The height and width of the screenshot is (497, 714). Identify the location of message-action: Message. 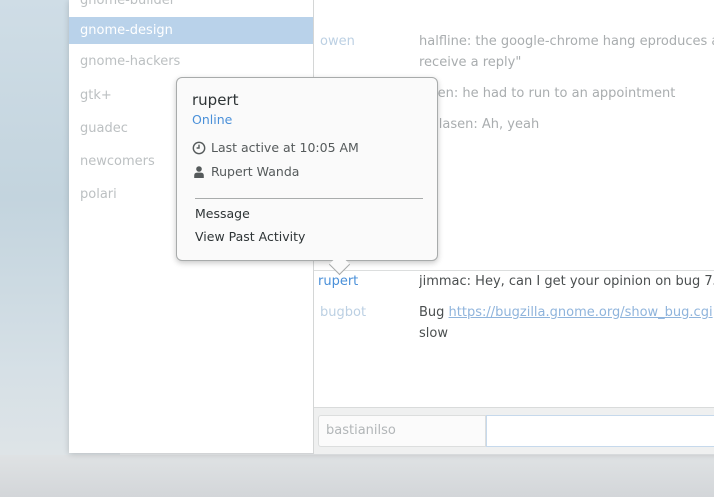
(222, 213).